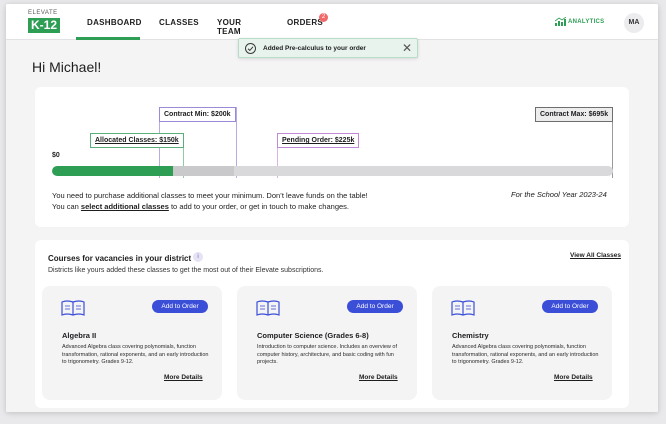 The width and height of the screenshot is (666, 424). What do you see at coordinates (66, 206) in the screenshot?
I see `line2-prefix: You can` at bounding box center [66, 206].